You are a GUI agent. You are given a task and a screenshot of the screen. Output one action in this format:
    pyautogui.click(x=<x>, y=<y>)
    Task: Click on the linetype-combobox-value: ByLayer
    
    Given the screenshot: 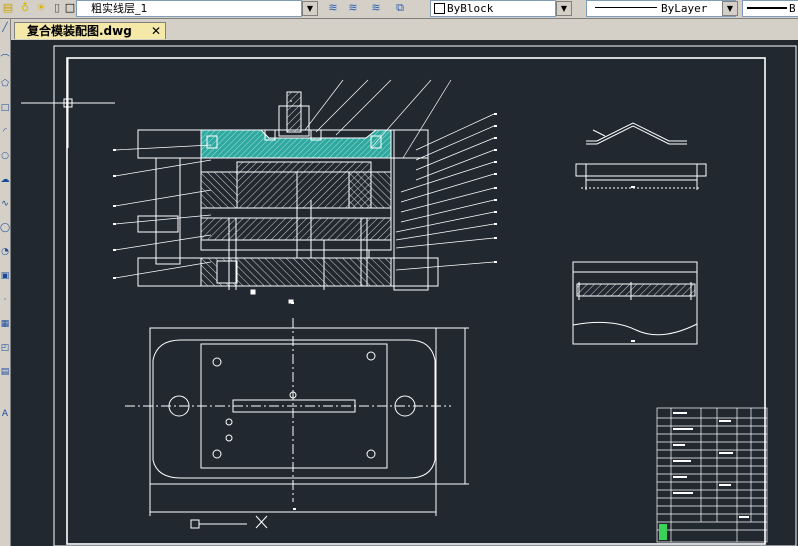 What is the action you would take?
    pyautogui.click(x=684, y=8)
    